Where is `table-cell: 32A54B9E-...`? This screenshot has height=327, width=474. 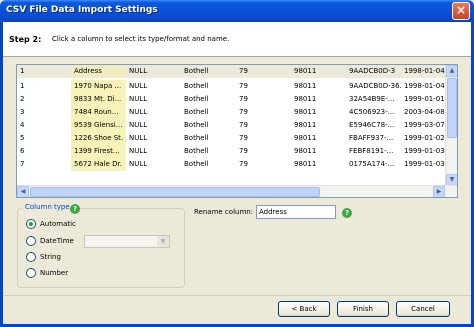 table-cell: 32A54B9E-... is located at coordinates (372, 99).